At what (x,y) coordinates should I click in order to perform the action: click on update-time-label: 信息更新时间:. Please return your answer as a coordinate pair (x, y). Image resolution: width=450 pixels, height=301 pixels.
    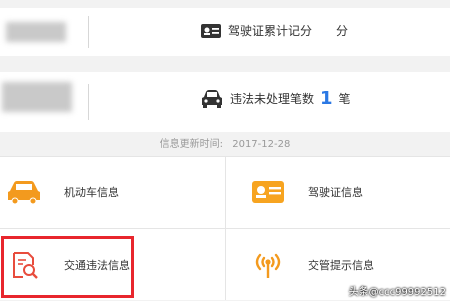
    Looking at the image, I should click on (191, 144).